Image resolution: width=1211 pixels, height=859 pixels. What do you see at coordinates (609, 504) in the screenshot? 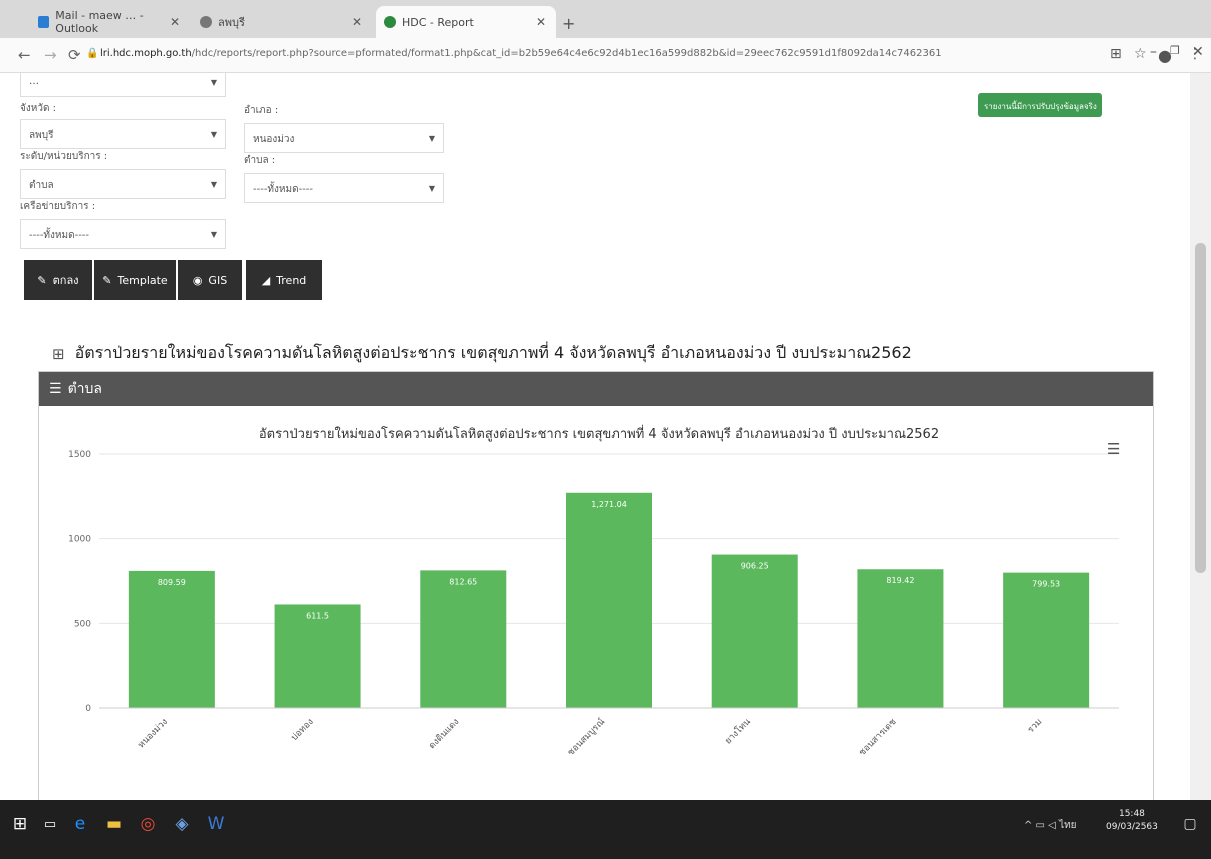
I see `data-label: 1,271.04` at bounding box center [609, 504].